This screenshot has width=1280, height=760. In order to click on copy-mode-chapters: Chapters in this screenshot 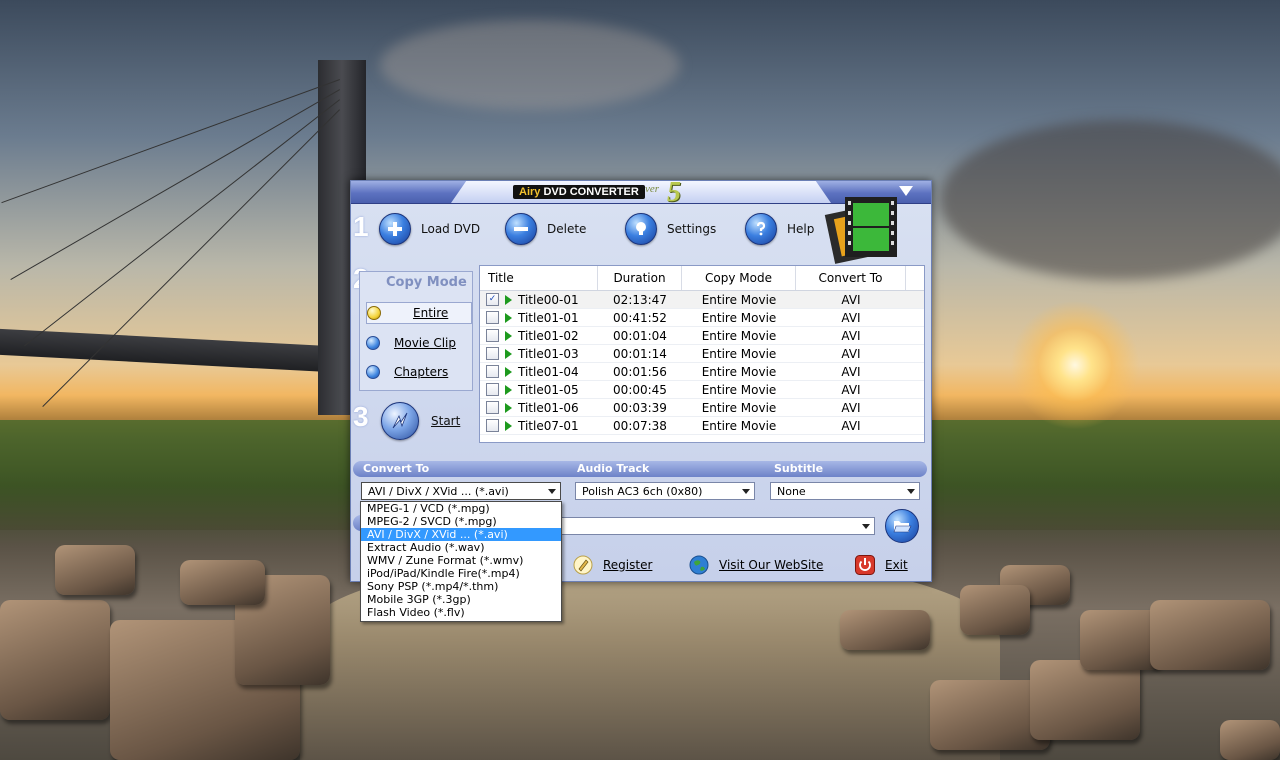, I will do `click(418, 372)`.